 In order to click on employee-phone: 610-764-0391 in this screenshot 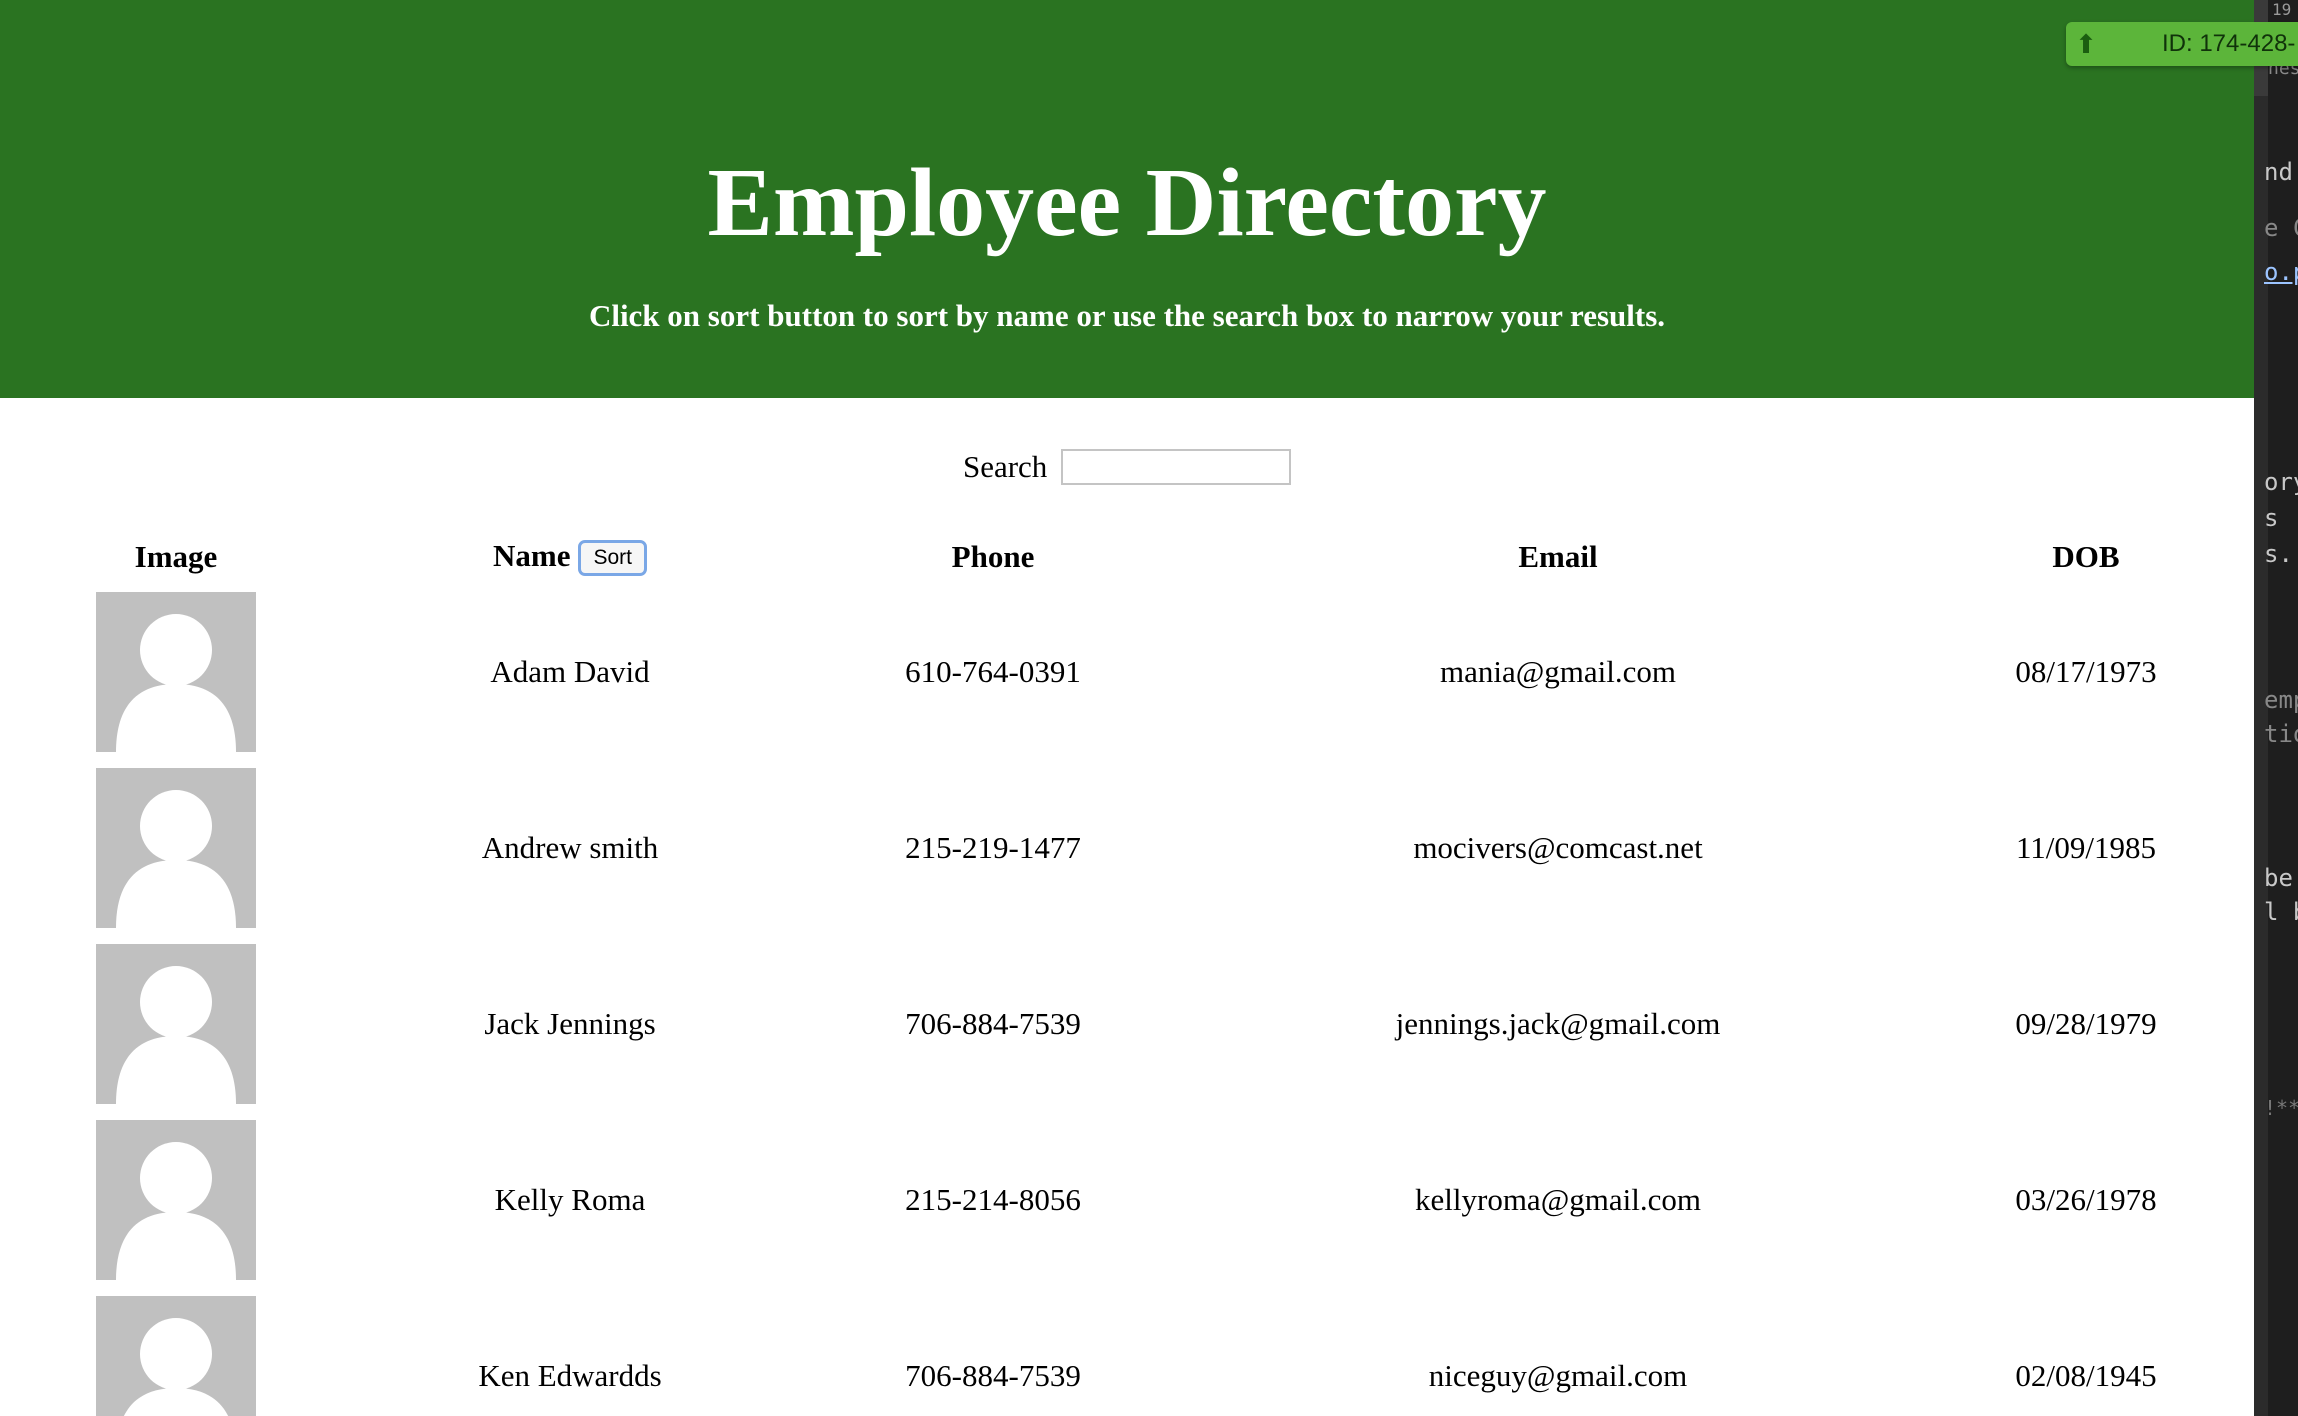, I will do `click(993, 671)`.